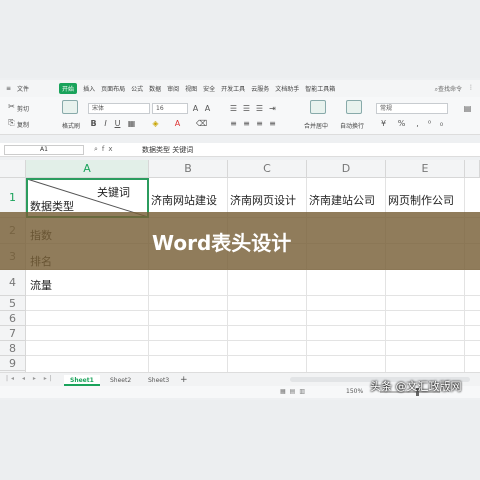 The width and height of the screenshot is (480, 480). I want to click on row-header-7: 7, so click(13, 333).